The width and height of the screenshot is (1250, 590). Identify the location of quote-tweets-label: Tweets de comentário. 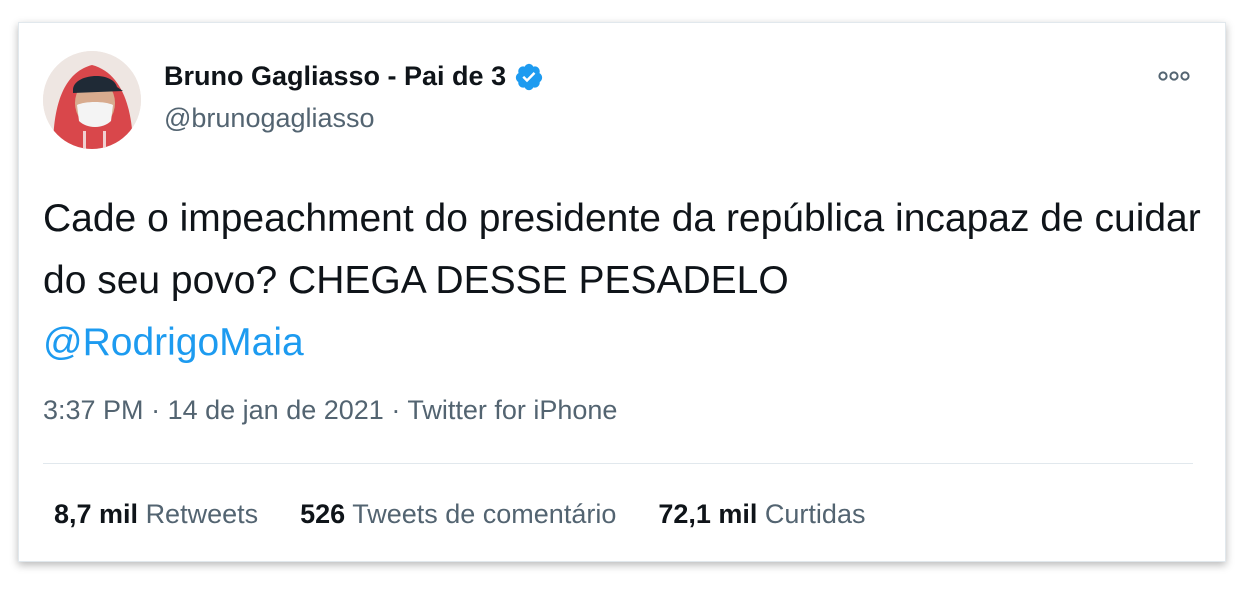
(484, 514).